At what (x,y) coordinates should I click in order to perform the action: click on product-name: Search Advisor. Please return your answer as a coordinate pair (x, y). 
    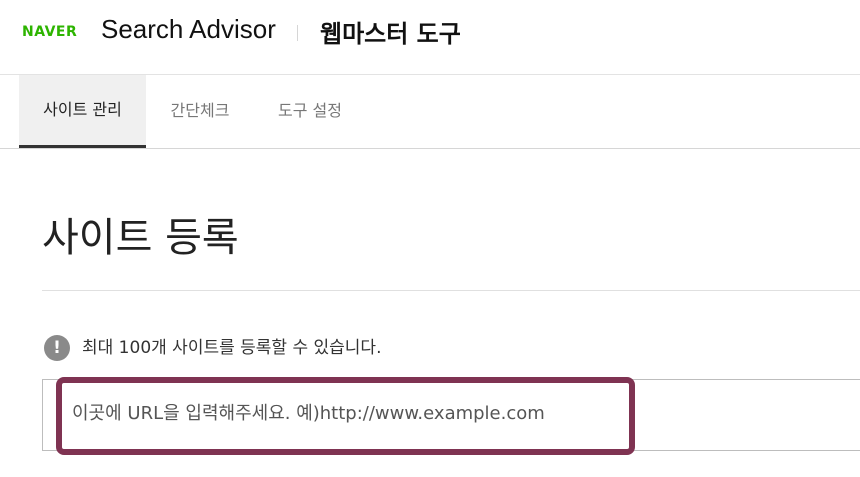
    Looking at the image, I should click on (188, 29).